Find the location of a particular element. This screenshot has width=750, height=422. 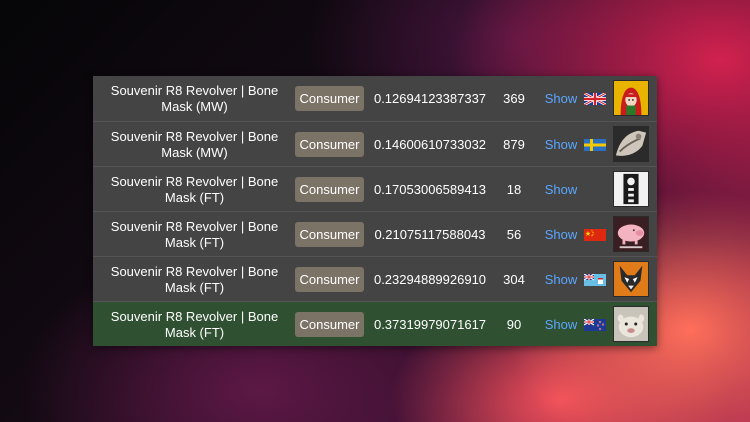

float-value: 0.17053006589413 is located at coordinates (430, 189).